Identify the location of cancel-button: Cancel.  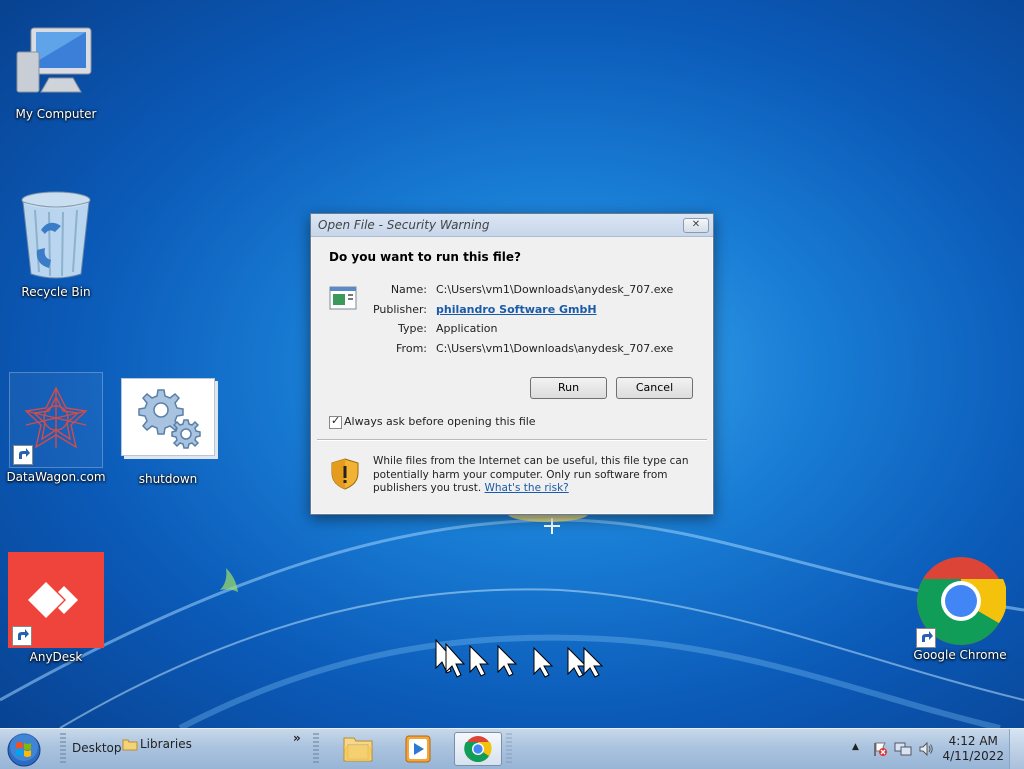
(654, 388).